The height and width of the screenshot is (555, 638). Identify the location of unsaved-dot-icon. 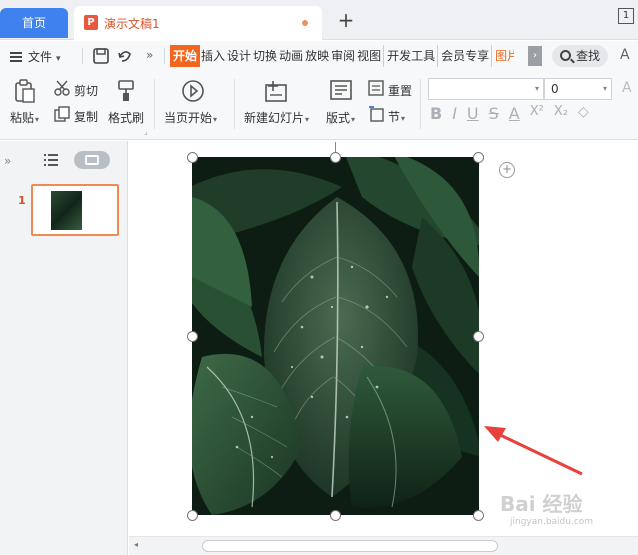
(305, 23).